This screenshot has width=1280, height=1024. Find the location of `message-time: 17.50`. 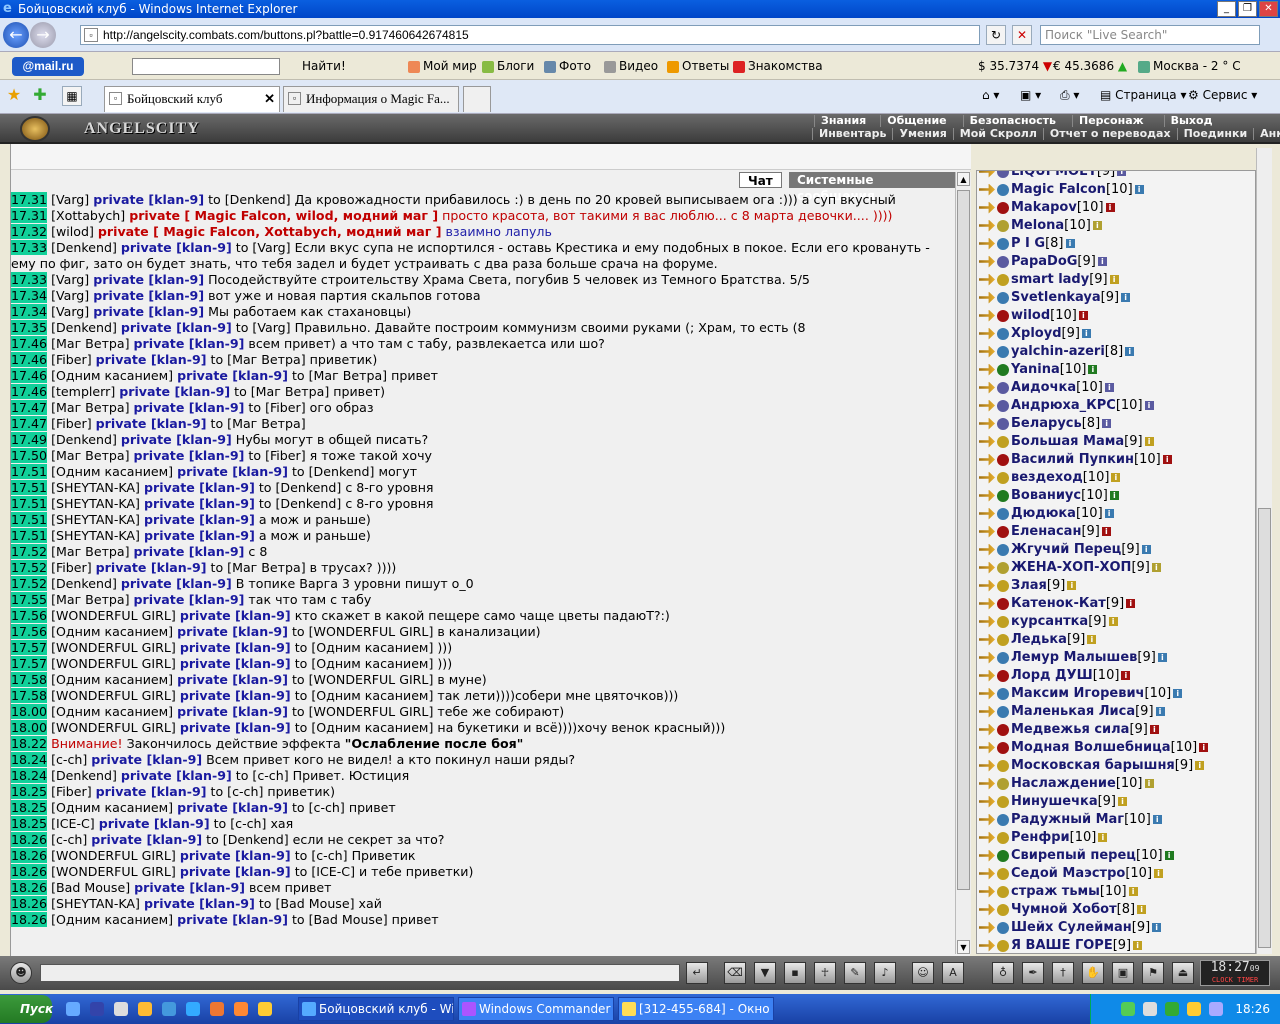

message-time: 17.50 is located at coordinates (29, 455).